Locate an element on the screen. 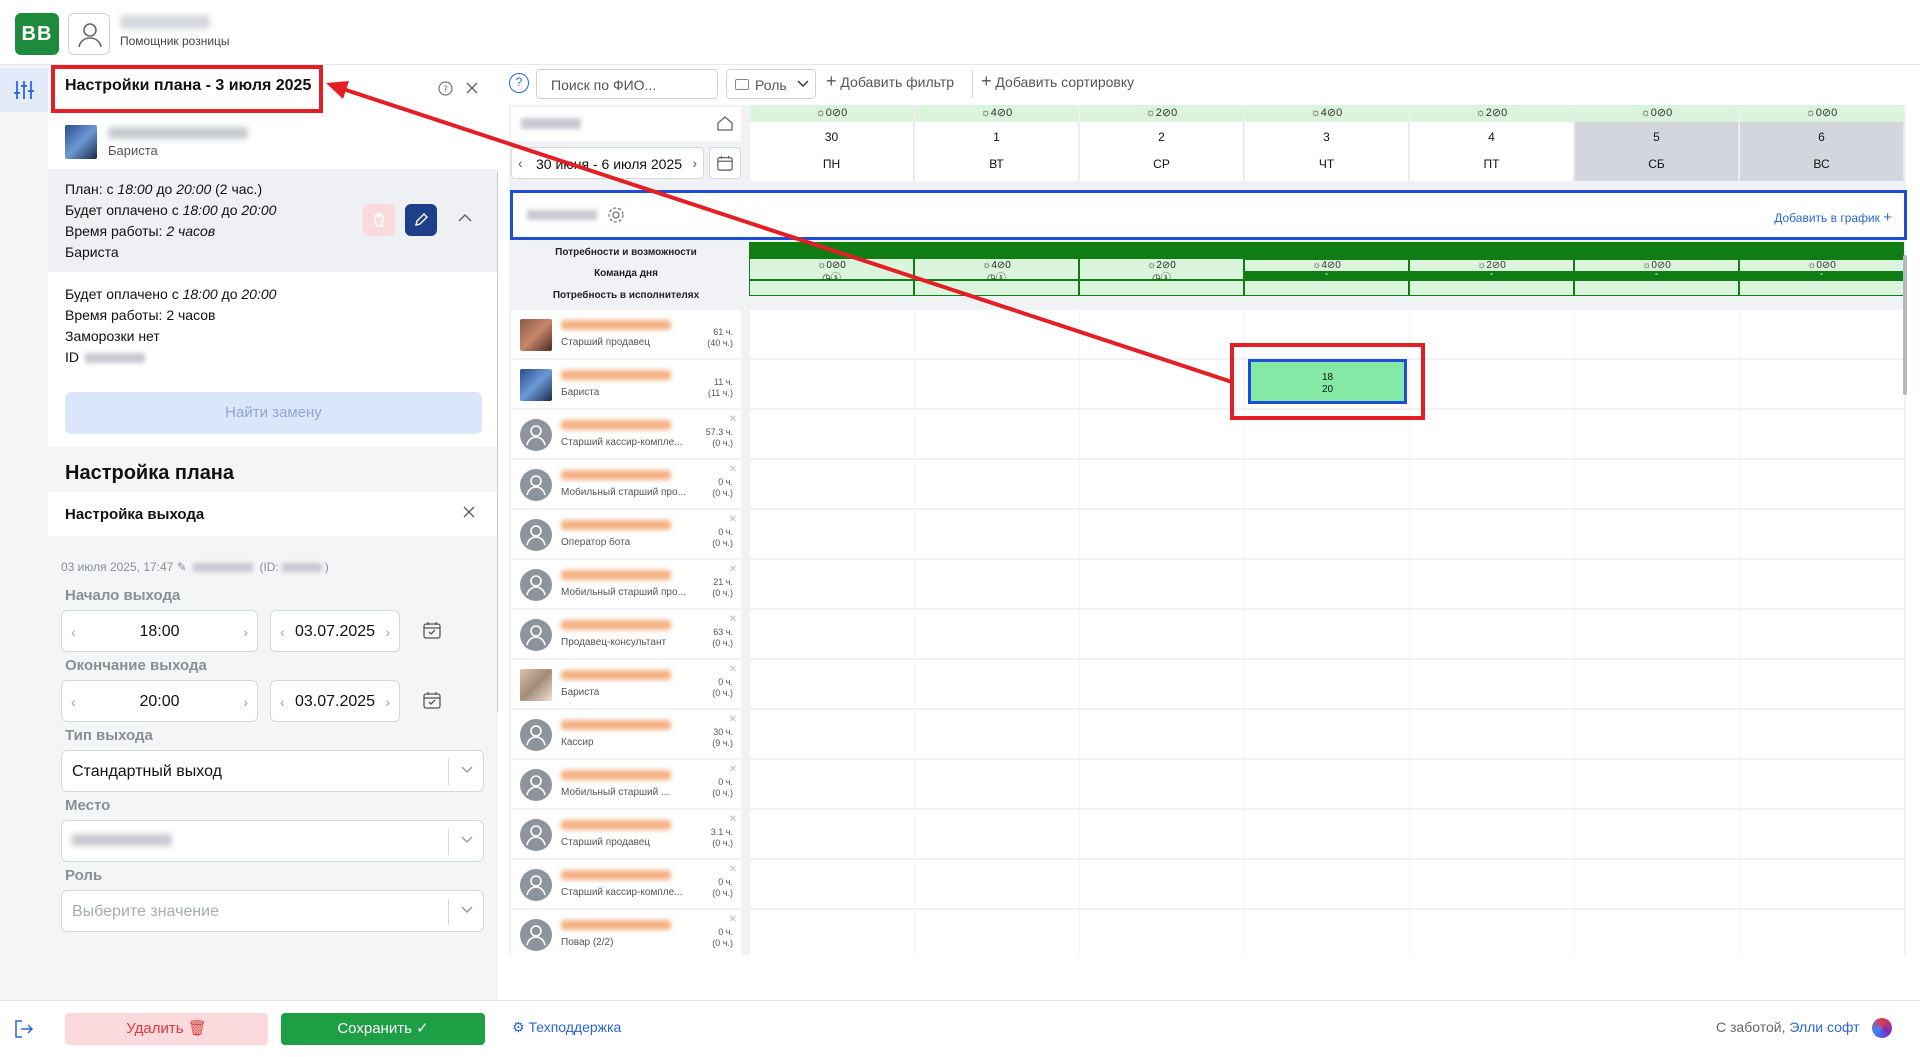 The width and height of the screenshot is (1920, 1057). annotation-arrow is located at coordinates (779, 232).